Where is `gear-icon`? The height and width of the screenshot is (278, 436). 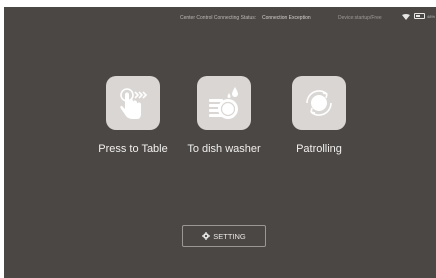
gear-icon is located at coordinates (206, 236).